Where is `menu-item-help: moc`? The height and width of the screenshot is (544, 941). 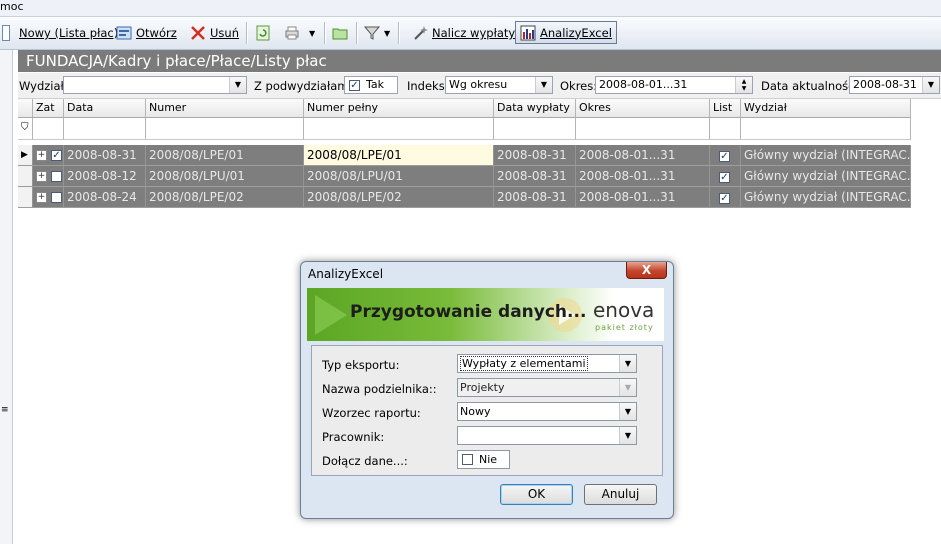
menu-item-help: moc is located at coordinates (12, 6).